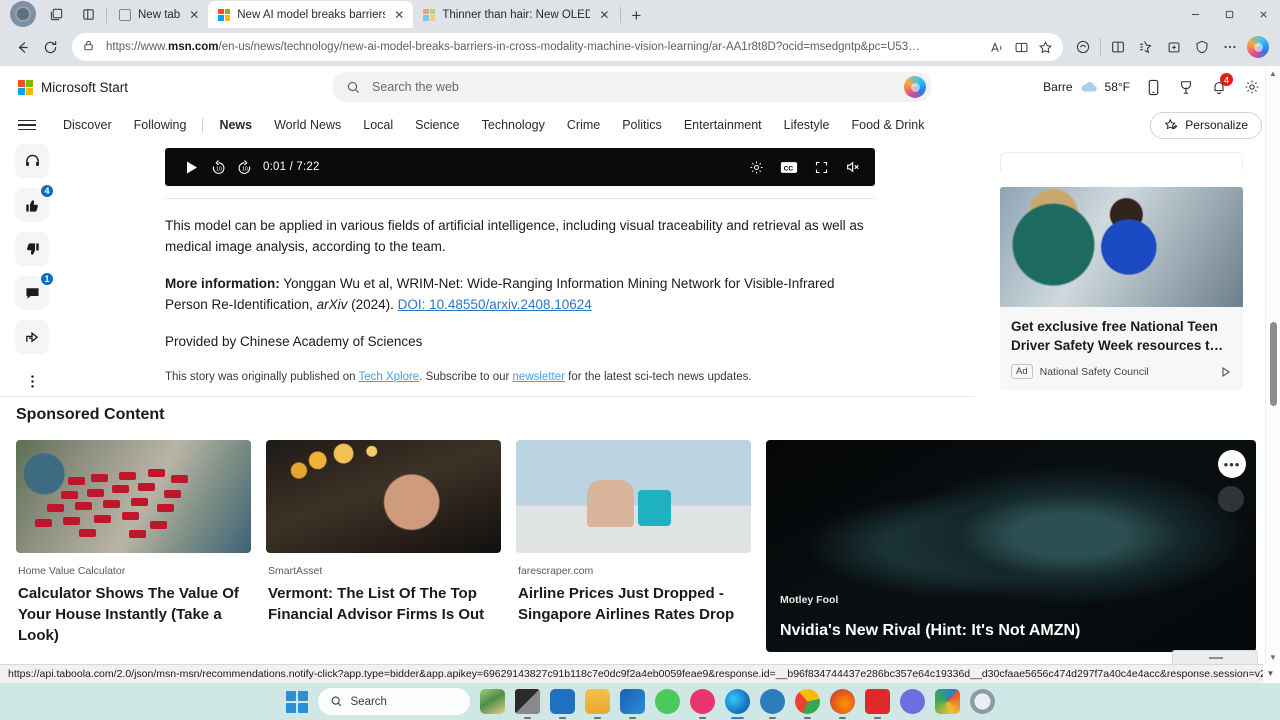 The height and width of the screenshot is (720, 1280). What do you see at coordinates (772, 704) in the screenshot?
I see `app-blue-icon` at bounding box center [772, 704].